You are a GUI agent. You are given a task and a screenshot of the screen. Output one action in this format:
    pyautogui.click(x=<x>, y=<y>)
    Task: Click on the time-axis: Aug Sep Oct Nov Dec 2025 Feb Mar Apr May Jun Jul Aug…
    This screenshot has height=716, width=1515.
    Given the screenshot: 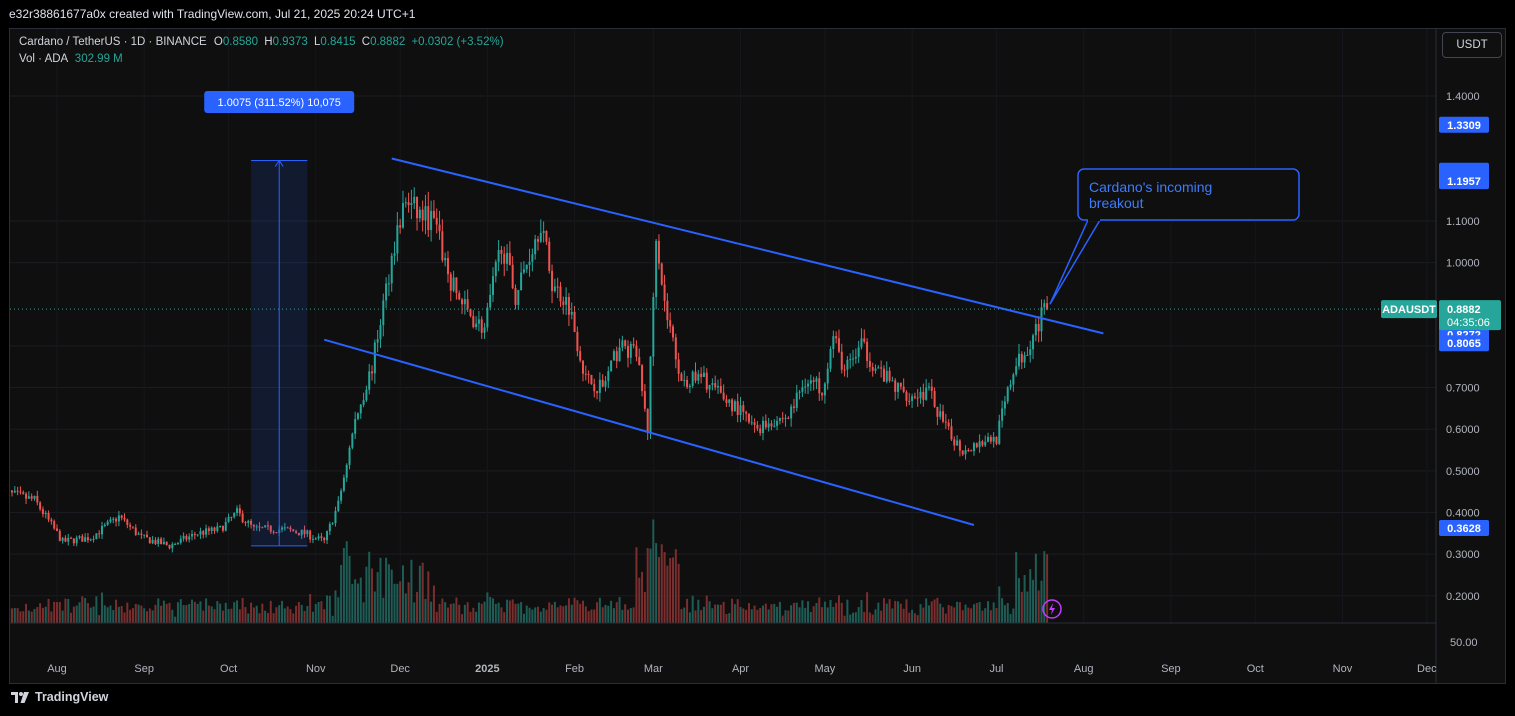 What is the action you would take?
    pyautogui.click(x=723, y=648)
    